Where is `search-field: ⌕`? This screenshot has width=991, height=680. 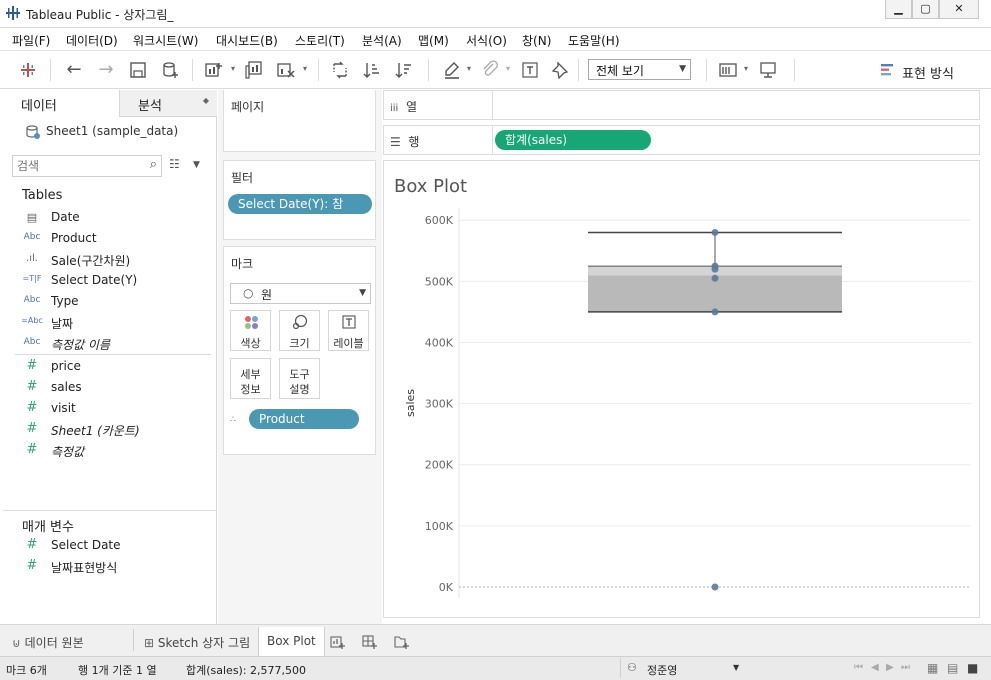
search-field: ⌕ is located at coordinates (87, 166).